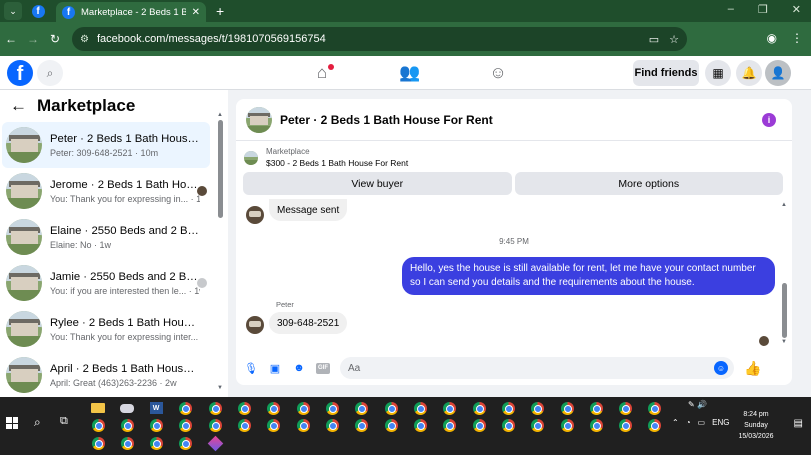 This screenshot has width=811, height=455. I want to click on like-thumb-icon: 👍, so click(752, 368).